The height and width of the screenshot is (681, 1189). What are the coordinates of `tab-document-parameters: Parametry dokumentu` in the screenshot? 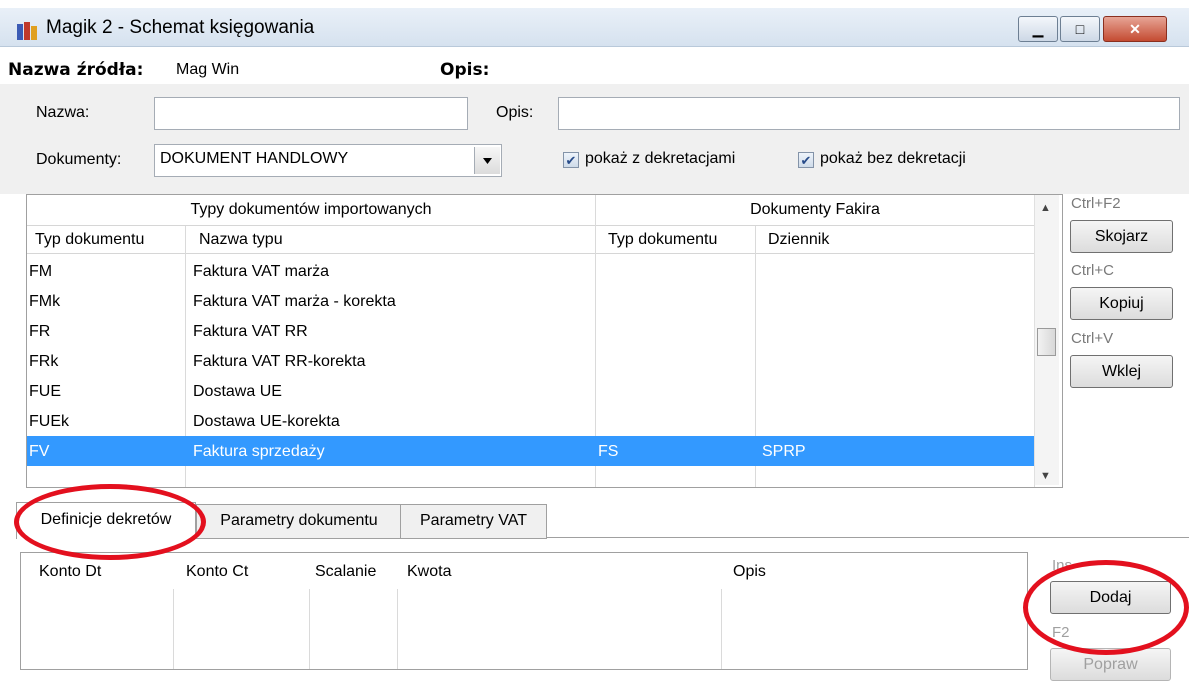 It's located at (299, 521).